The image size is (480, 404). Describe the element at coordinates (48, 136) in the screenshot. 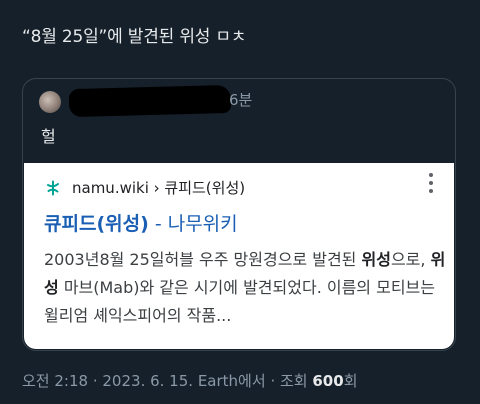

I see `quoted-tweet-text: 헐` at that location.